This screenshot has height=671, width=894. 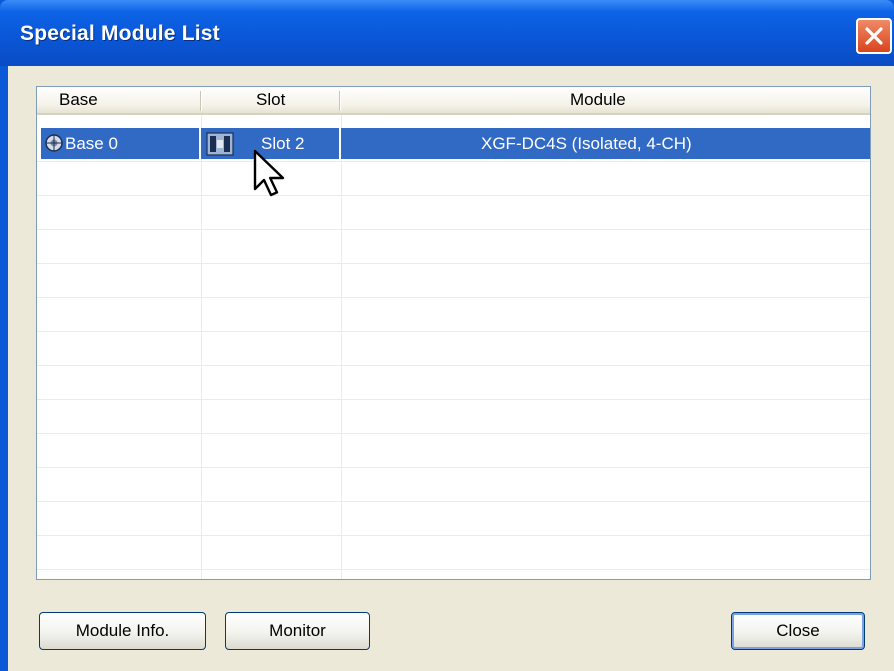 What do you see at coordinates (78, 100) in the screenshot?
I see `column-header-base: Base` at bounding box center [78, 100].